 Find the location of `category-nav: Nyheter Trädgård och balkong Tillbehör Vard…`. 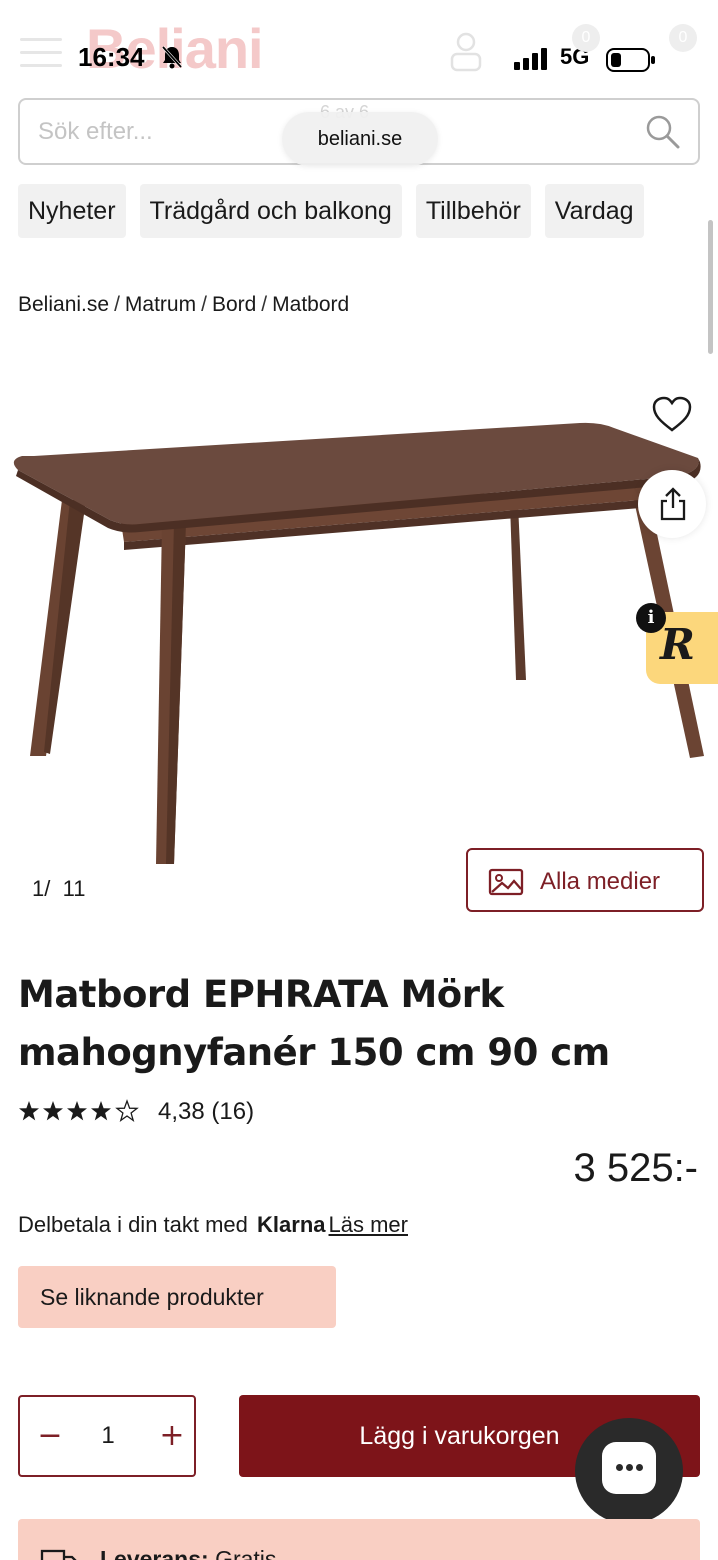

category-nav: Nyheter Trädgård och balkong Tillbehör Vard… is located at coordinates (359, 211).